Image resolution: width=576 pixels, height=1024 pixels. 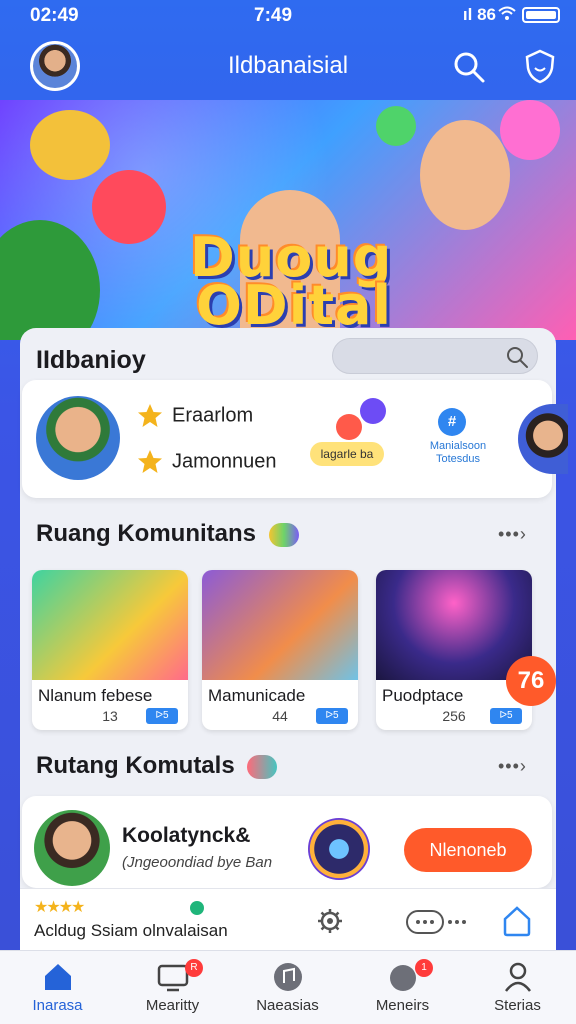 What do you see at coordinates (54, 15) in the screenshot?
I see `status-time-left: 02:49` at bounding box center [54, 15].